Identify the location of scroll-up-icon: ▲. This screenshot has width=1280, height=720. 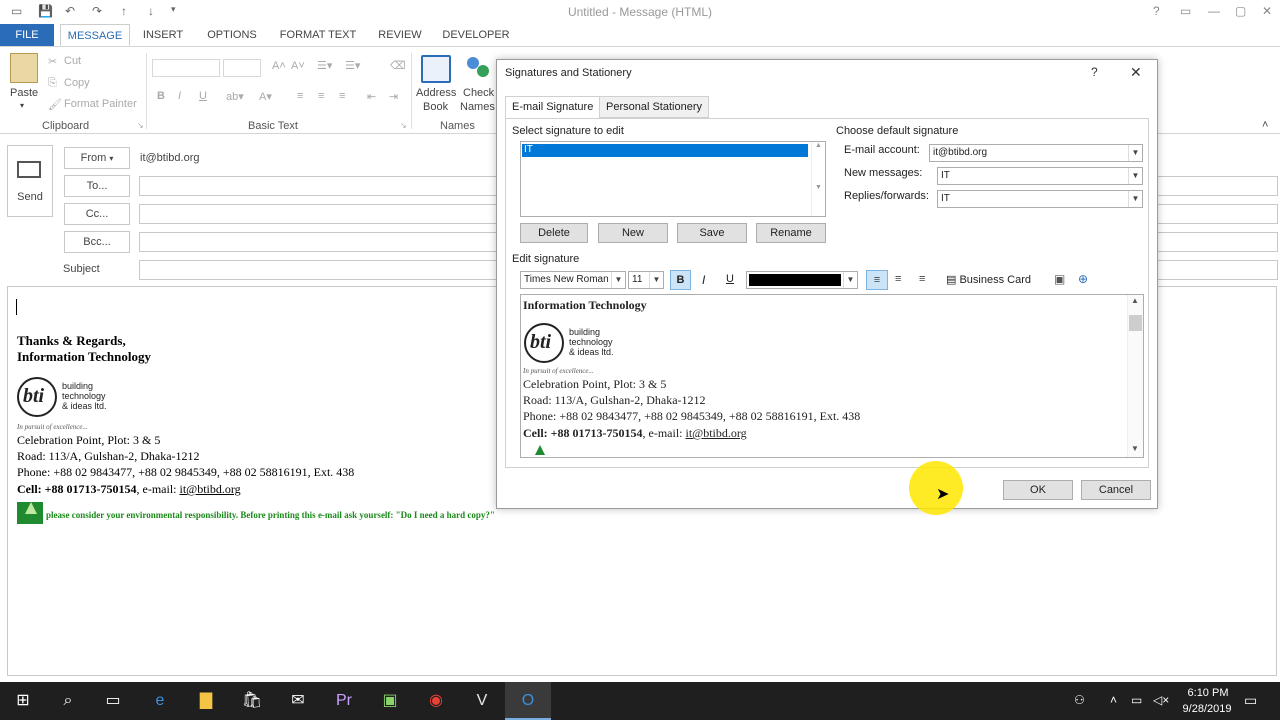
(1135, 300).